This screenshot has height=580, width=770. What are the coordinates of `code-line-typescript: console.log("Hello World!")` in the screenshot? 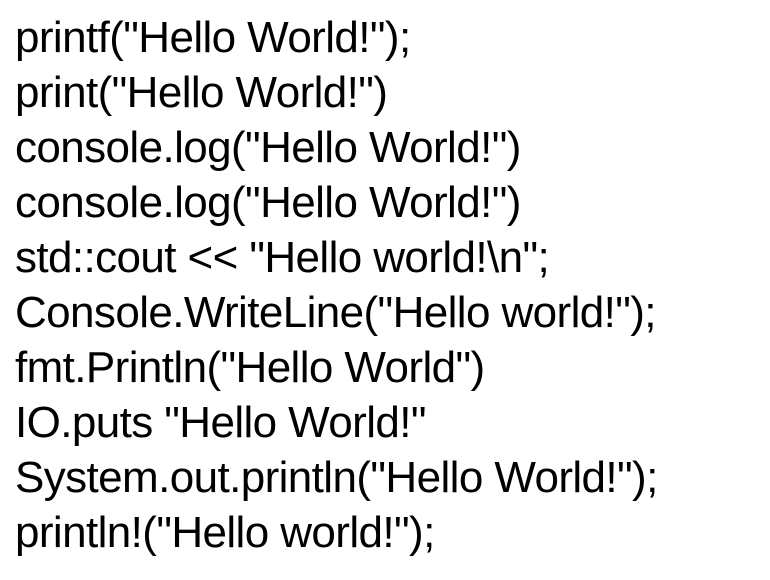 It's located at (268, 202).